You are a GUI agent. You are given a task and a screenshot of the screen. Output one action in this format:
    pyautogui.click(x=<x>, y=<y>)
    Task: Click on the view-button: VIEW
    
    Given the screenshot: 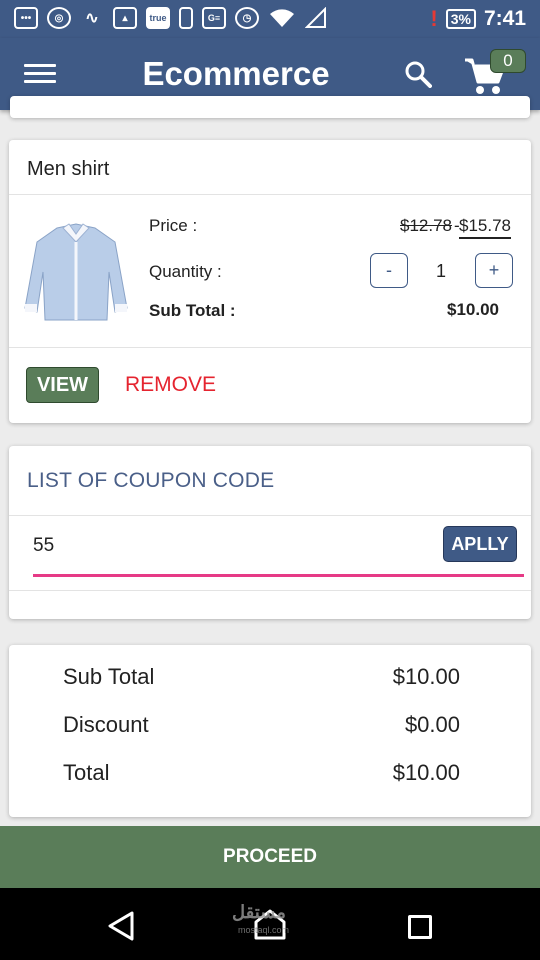 What is the action you would take?
    pyautogui.click(x=62, y=385)
    